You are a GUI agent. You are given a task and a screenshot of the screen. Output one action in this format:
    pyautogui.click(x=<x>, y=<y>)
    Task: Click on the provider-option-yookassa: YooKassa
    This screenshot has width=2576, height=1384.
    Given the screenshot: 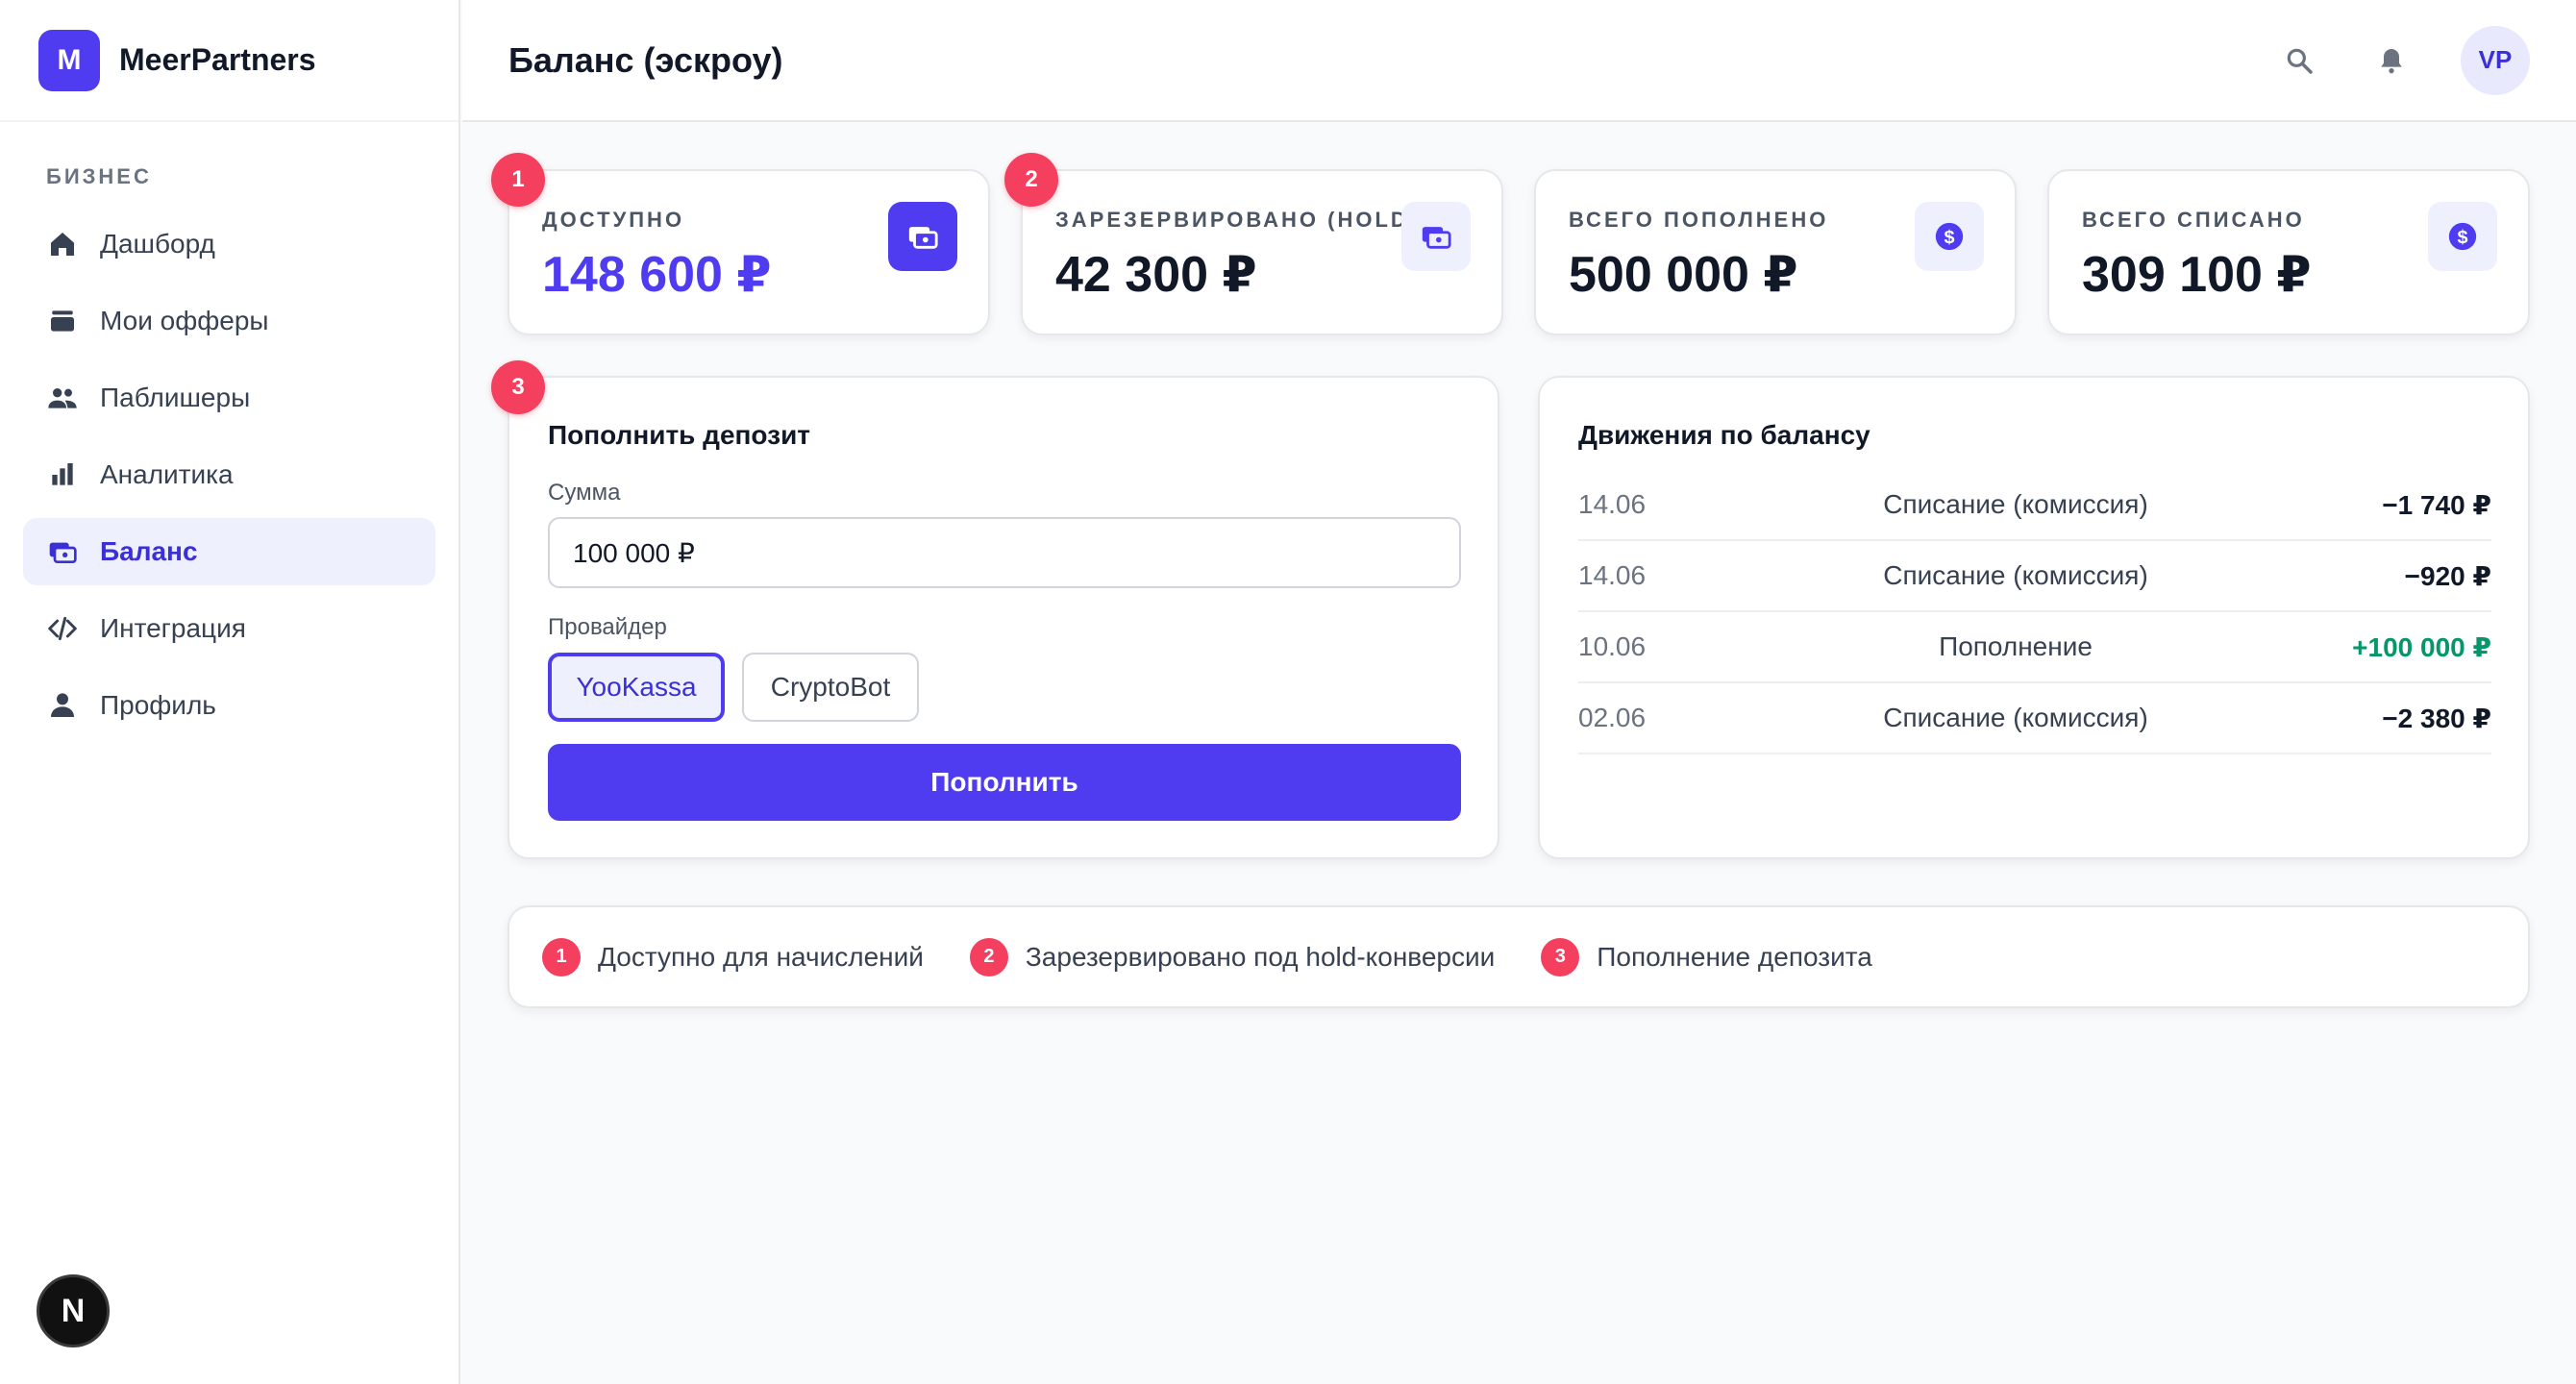 What is the action you would take?
    pyautogui.click(x=636, y=687)
    